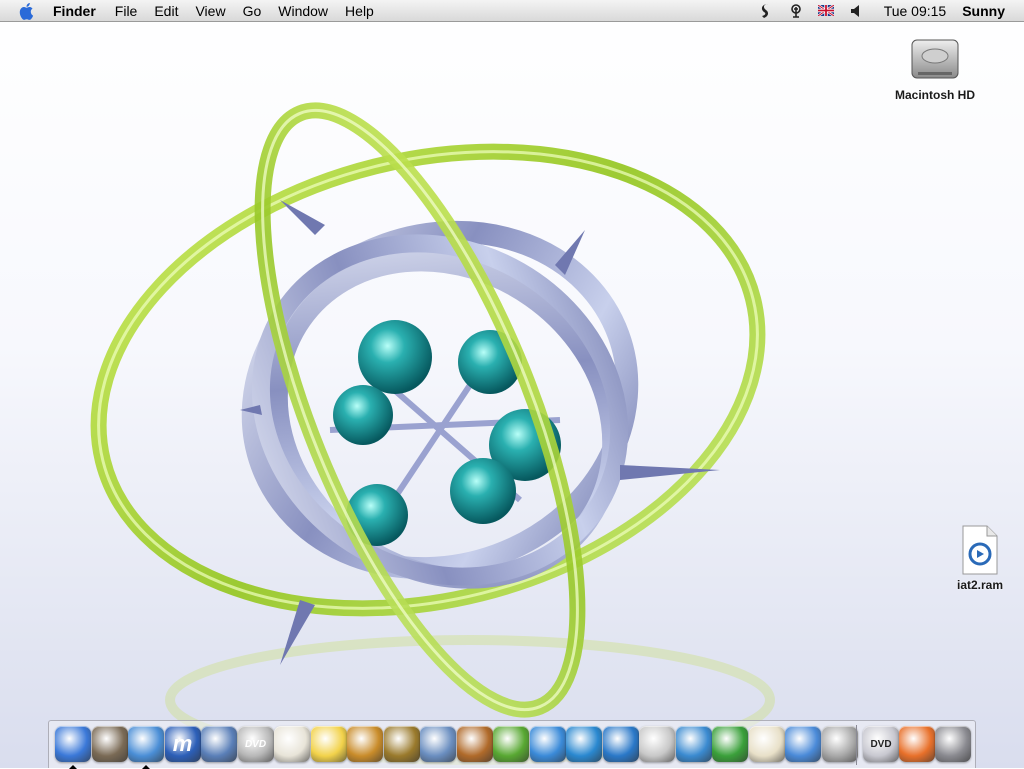  Describe the element at coordinates (292, 744) in the screenshot. I see `textedit-icon` at that location.